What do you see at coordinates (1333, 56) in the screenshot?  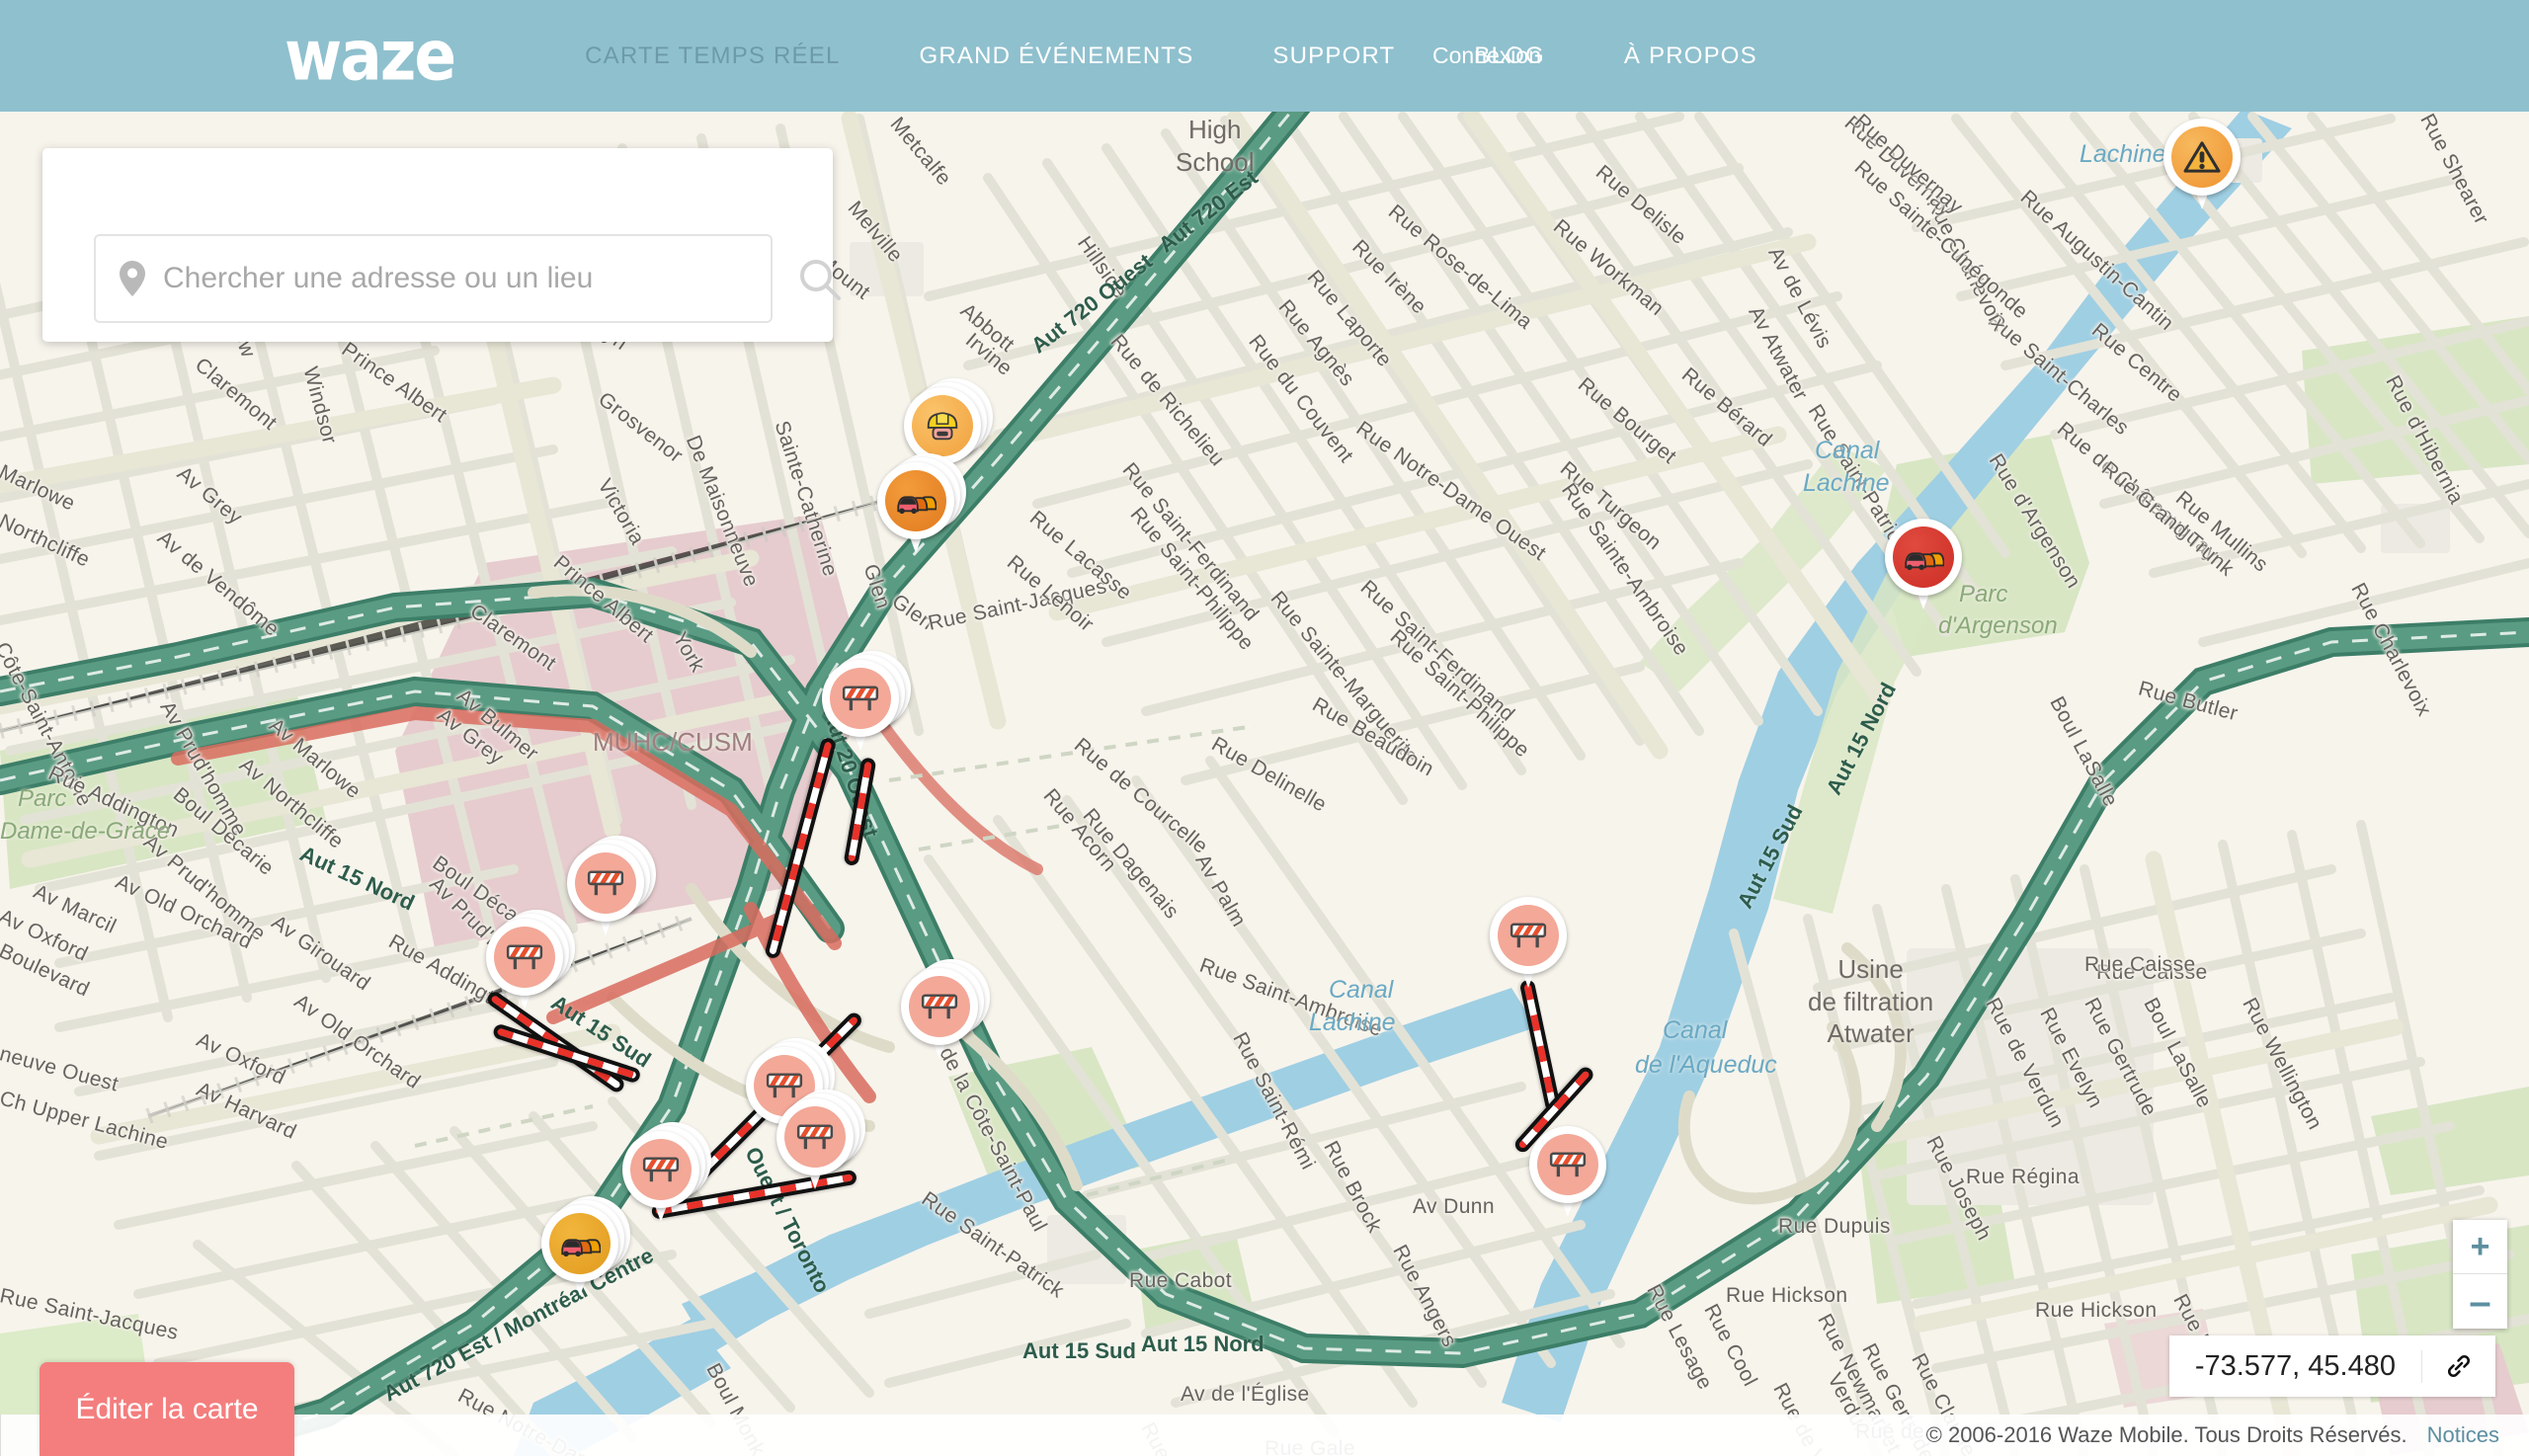 I see `nav-item-support: SUPPORT` at bounding box center [1333, 56].